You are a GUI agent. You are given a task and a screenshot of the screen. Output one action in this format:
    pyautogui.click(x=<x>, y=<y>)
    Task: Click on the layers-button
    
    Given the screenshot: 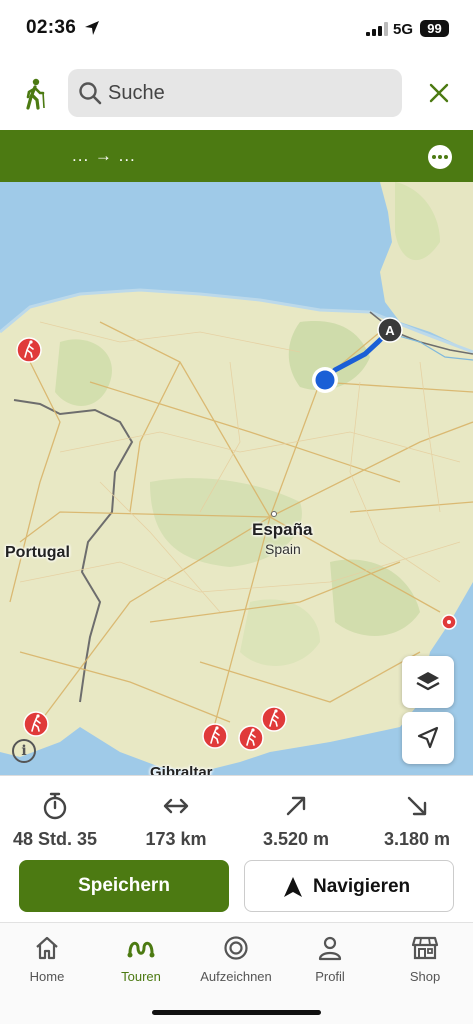 What is the action you would take?
    pyautogui.click(x=428, y=682)
    